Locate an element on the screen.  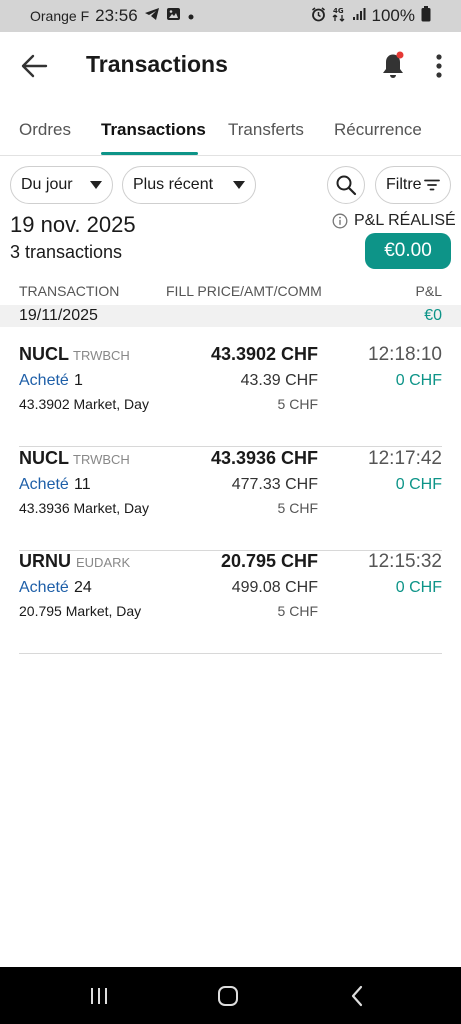
realized-pnl-label: P&L RÉALISÉ is located at coordinates (405, 220).